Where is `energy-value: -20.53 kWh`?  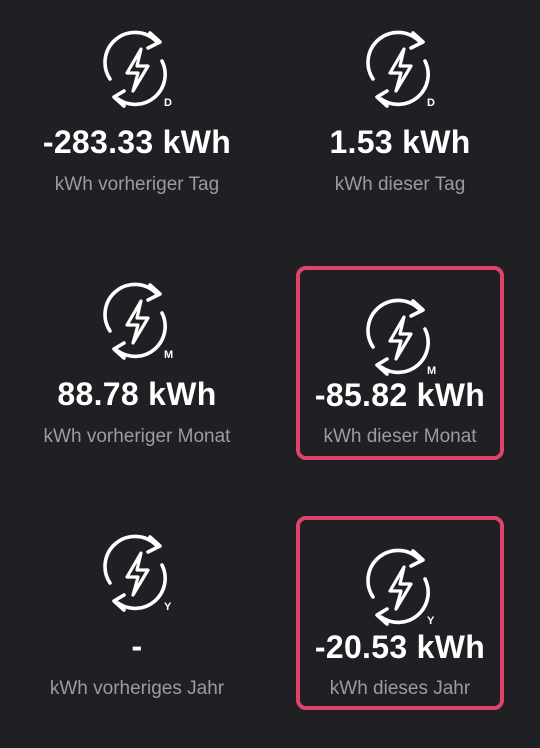
energy-value: -20.53 kWh is located at coordinates (400, 647).